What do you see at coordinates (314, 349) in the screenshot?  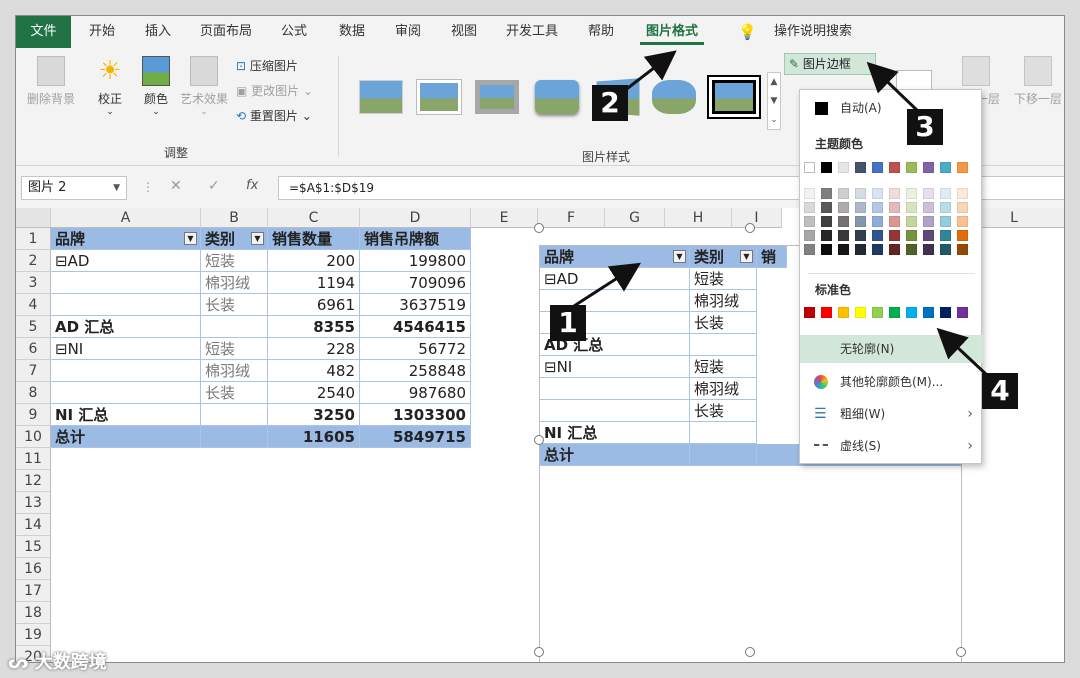 I see `table-cell: 228` at bounding box center [314, 349].